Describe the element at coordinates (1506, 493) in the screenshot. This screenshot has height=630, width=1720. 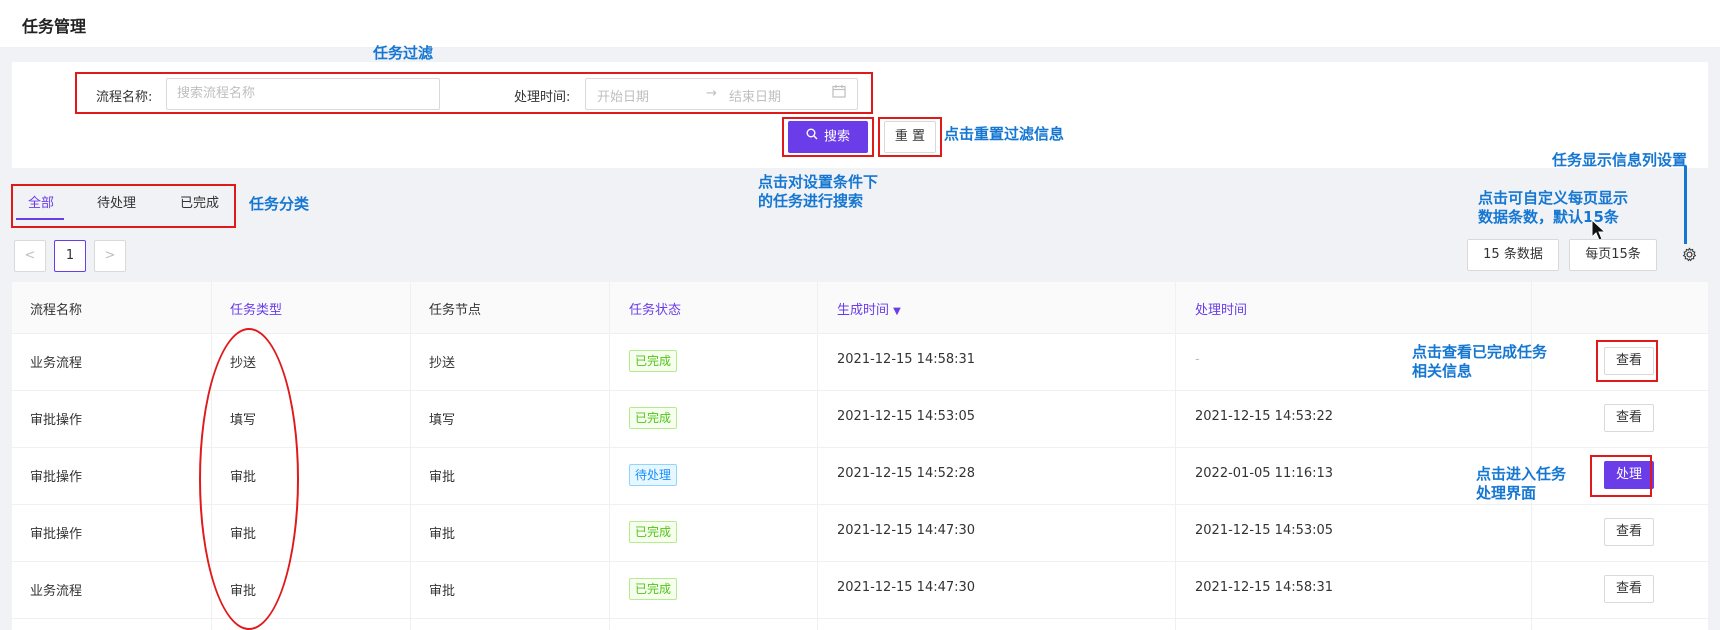
I see `handle-annotation-line2: 处理界面` at that location.